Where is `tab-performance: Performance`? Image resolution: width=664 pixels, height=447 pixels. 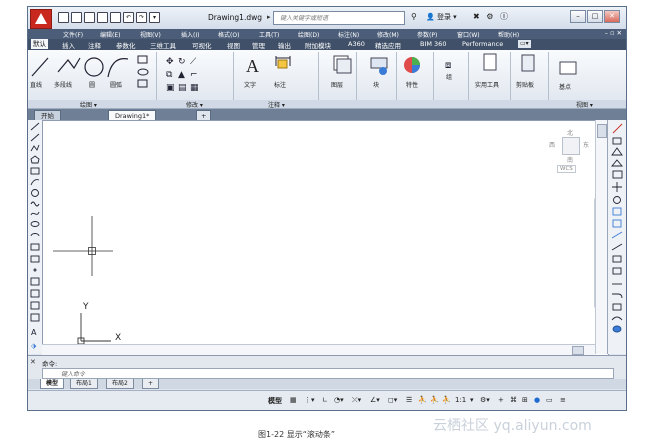
tab-performance: Performance is located at coordinates (482, 44).